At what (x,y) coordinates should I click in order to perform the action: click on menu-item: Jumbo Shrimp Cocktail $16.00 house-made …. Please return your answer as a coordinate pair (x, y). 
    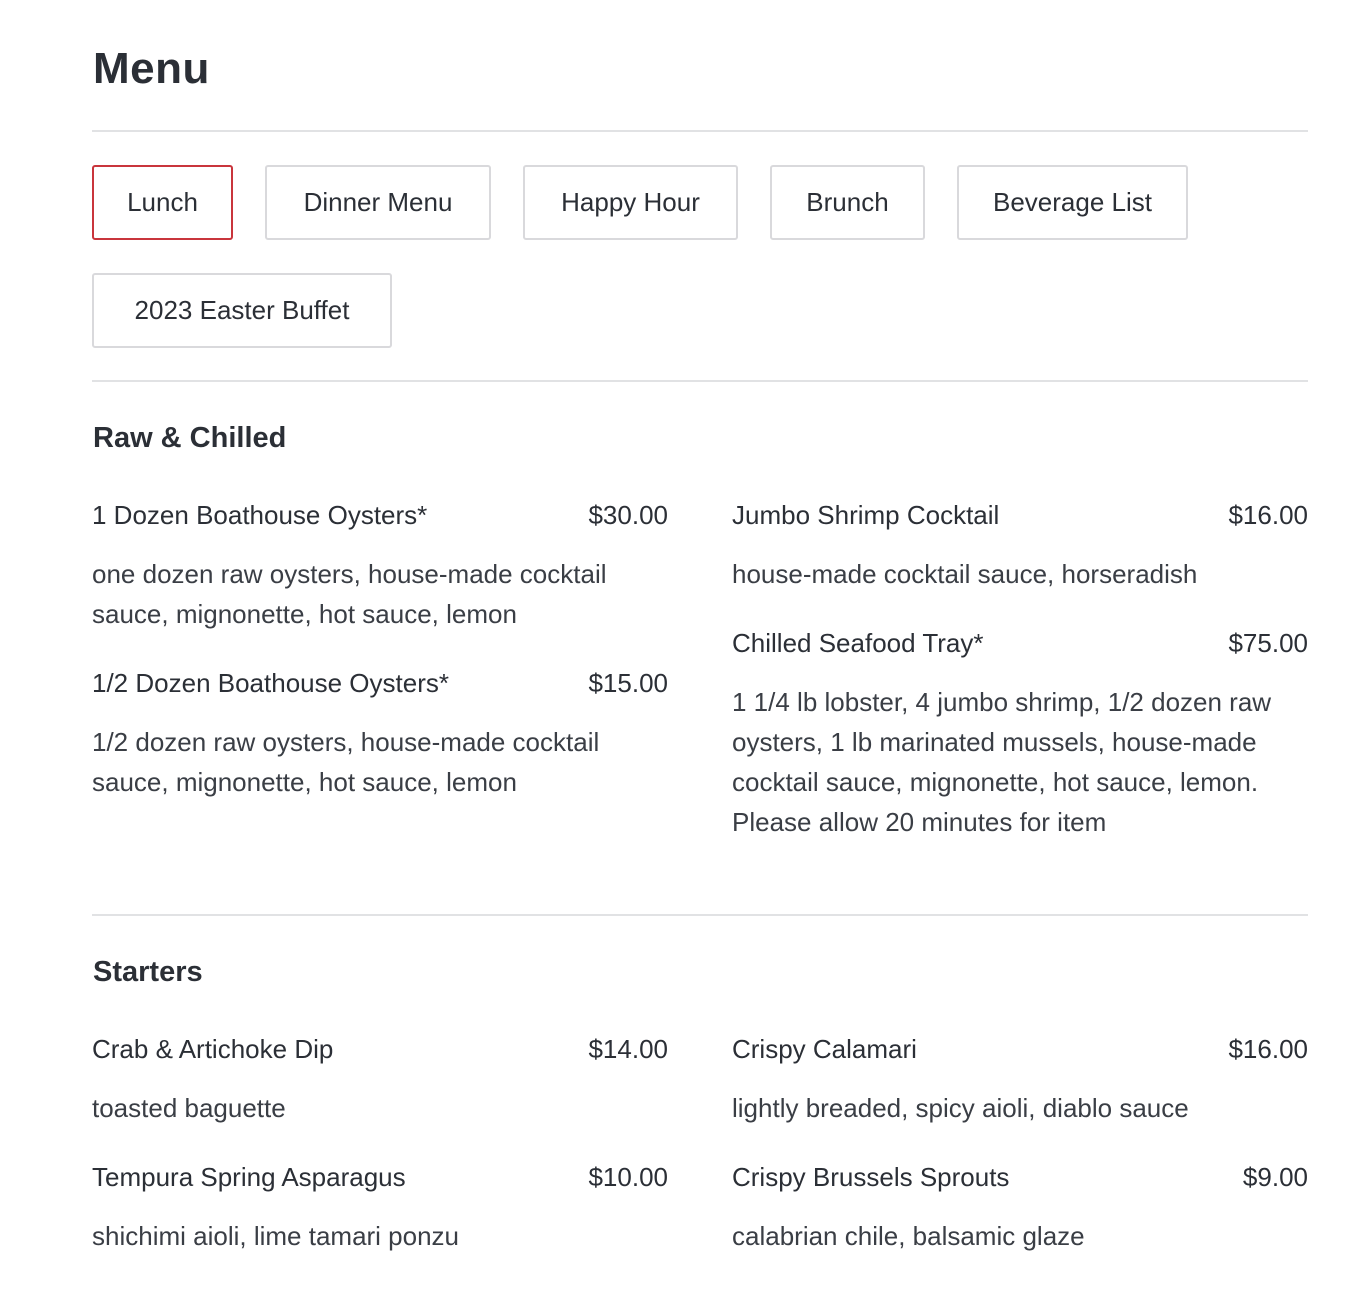
    Looking at the image, I should click on (1020, 547).